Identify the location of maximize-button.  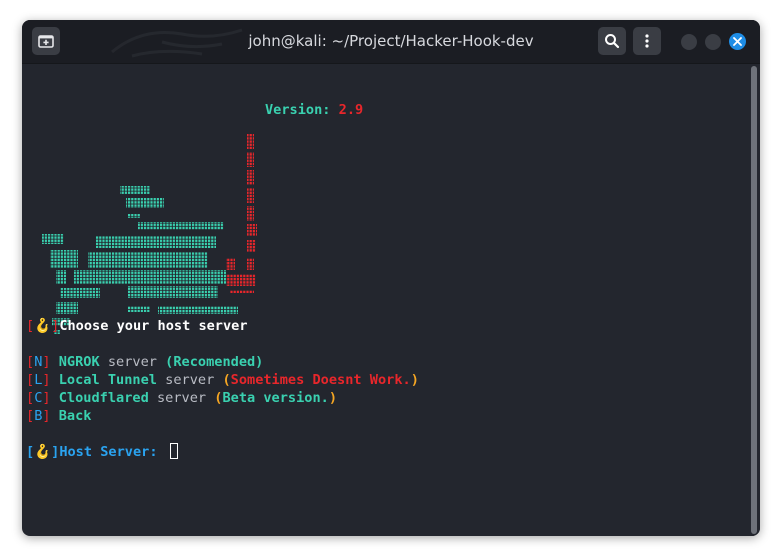
(713, 42).